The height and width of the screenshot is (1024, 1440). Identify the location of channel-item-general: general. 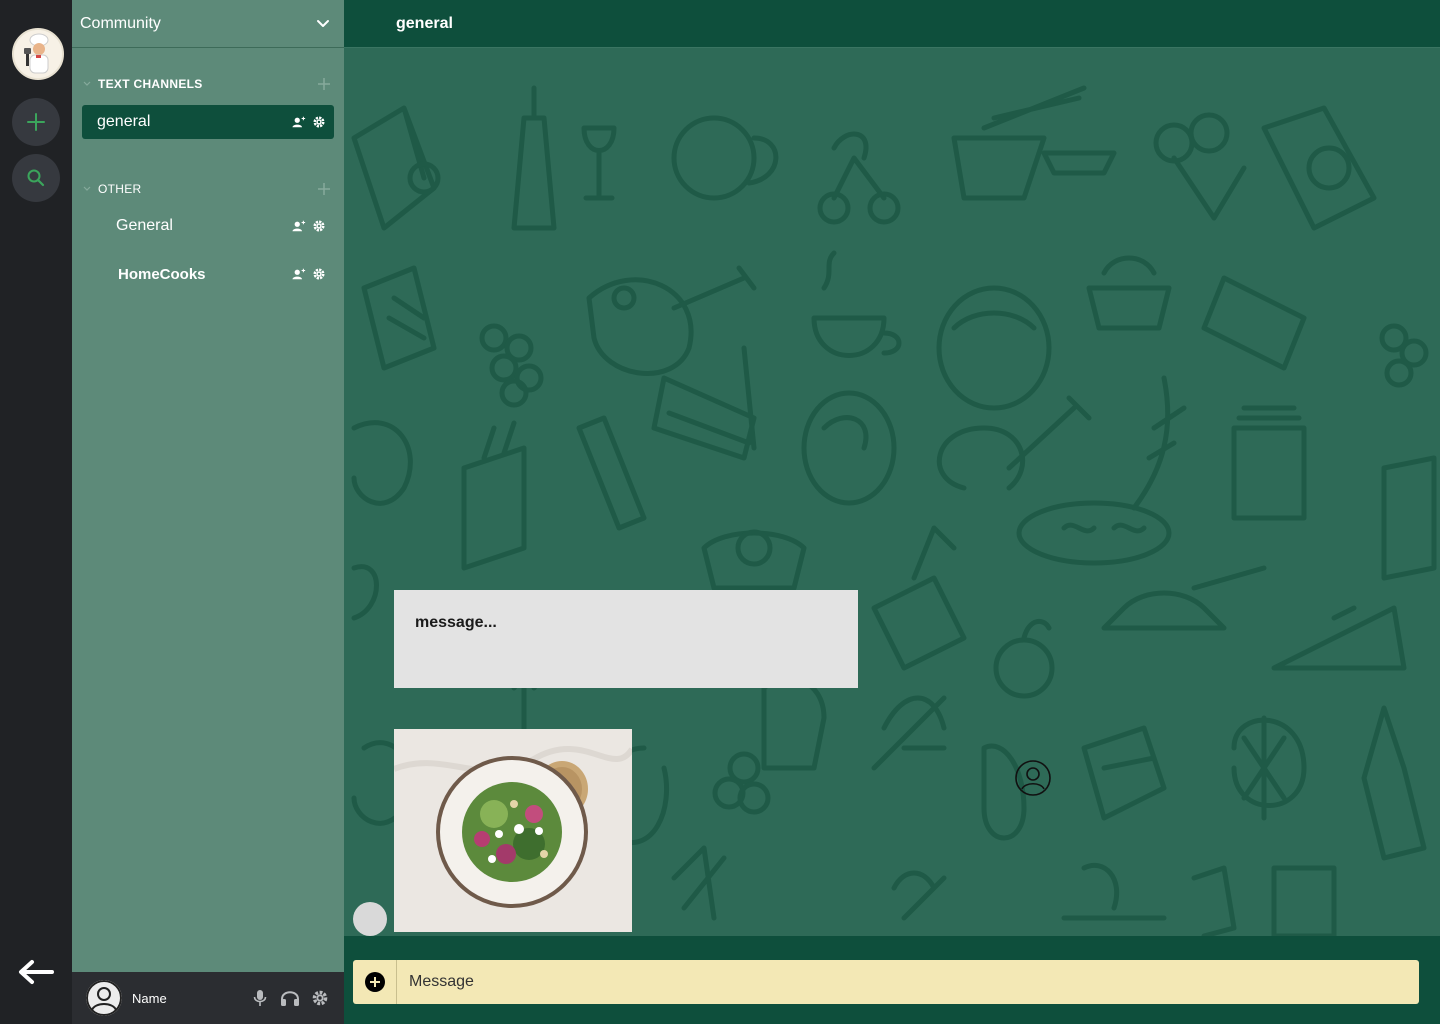
(208, 122).